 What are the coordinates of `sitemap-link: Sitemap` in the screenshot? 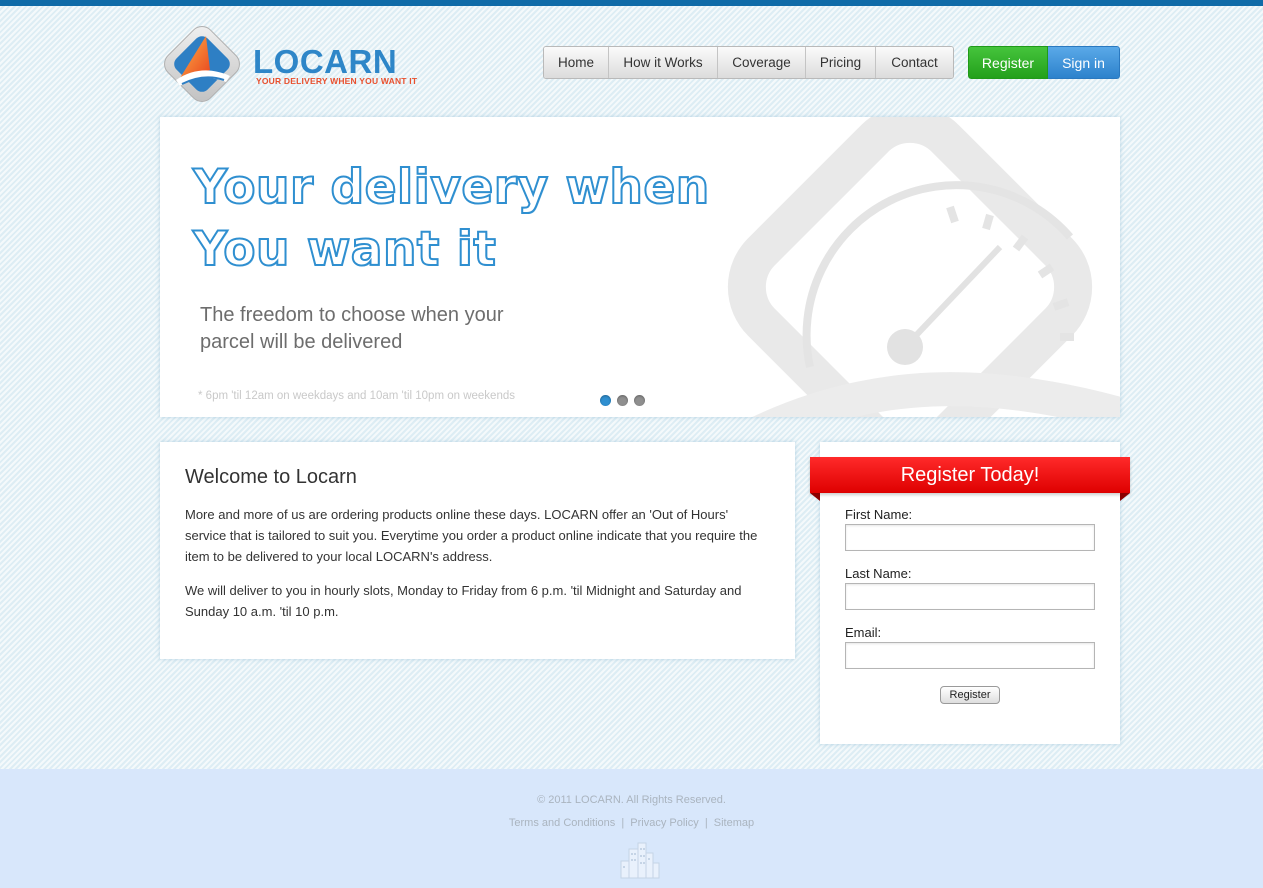 It's located at (734, 823).